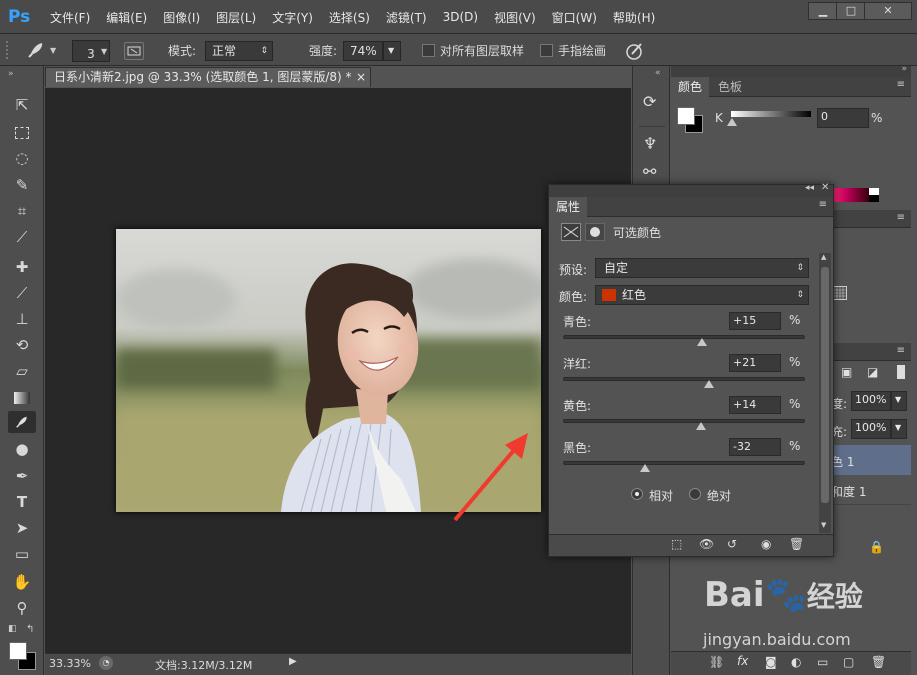 This screenshot has height=675, width=917. Describe the element at coordinates (70, 17) in the screenshot. I see `menu-file: 文件(F)` at that location.